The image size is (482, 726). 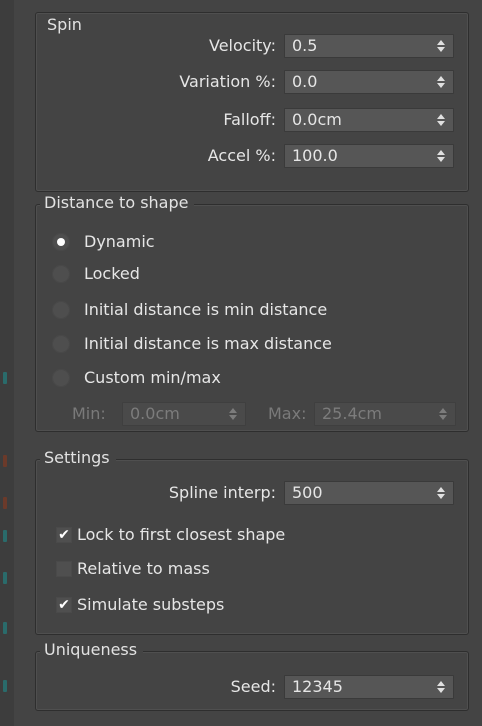 What do you see at coordinates (242, 45) in the screenshot?
I see `velocity-label: Velocity:` at bounding box center [242, 45].